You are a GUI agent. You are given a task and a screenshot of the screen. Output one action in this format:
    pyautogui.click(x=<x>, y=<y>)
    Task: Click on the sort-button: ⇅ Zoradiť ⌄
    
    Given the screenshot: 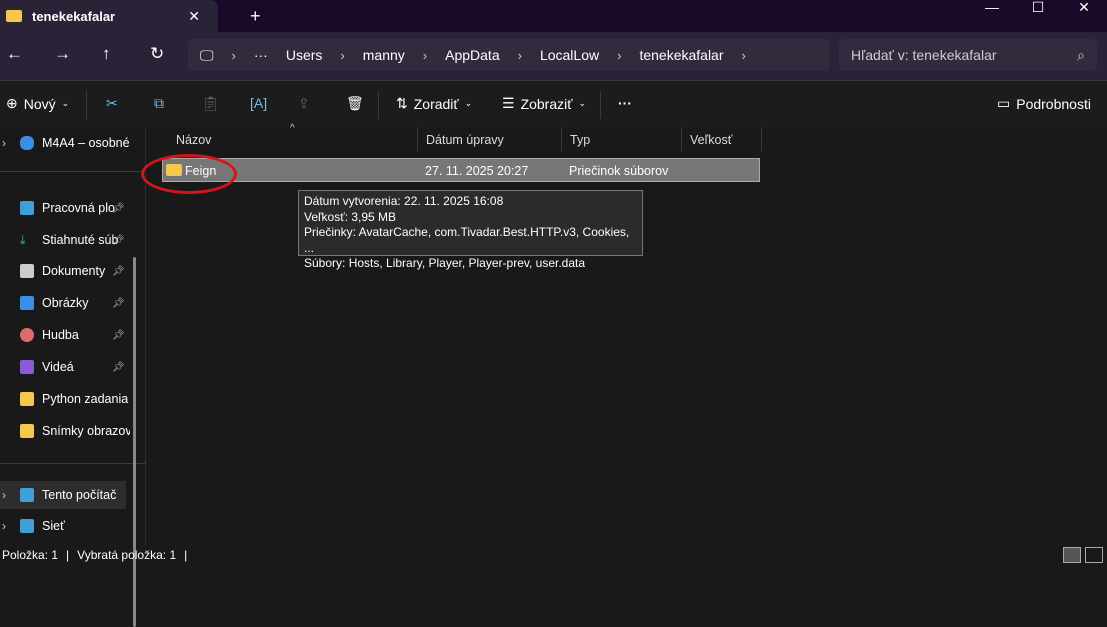 What is the action you would take?
    pyautogui.click(x=434, y=103)
    